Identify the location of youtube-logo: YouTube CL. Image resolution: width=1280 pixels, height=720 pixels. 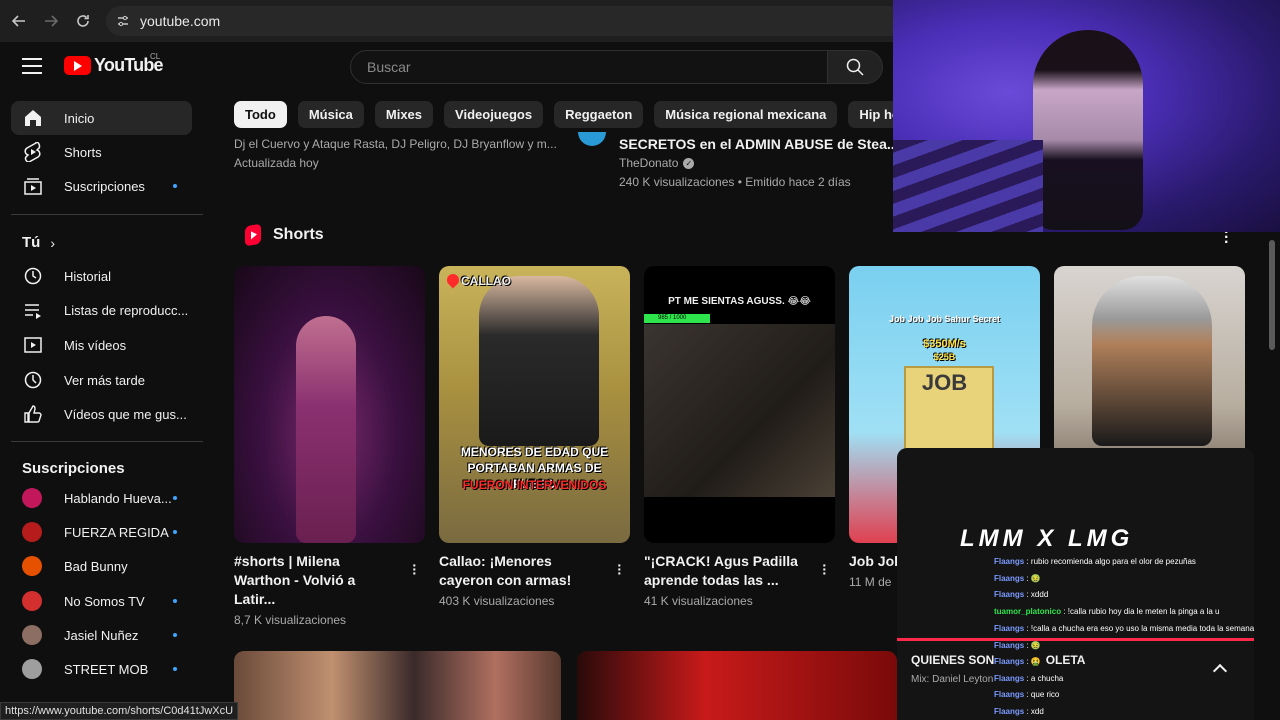
(114, 64).